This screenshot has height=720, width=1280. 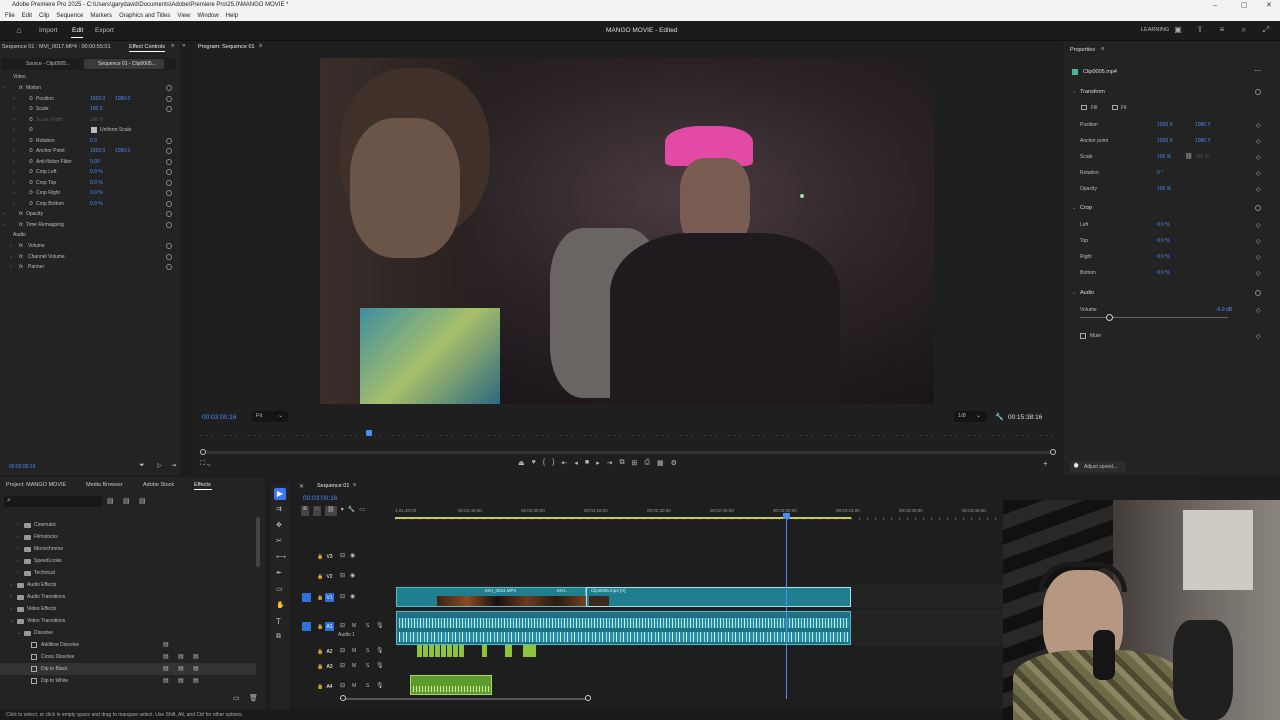 What do you see at coordinates (96, 172) in the screenshot?
I see `effect-value: 0.0 %` at bounding box center [96, 172].